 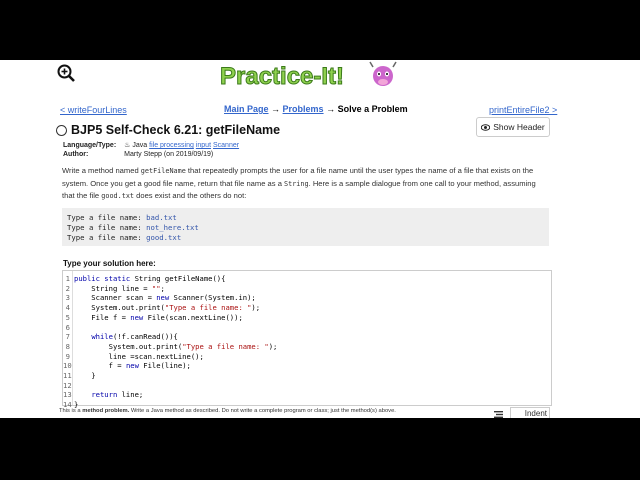 I want to click on logo-text: Practice-It!, so click(x=282, y=76).